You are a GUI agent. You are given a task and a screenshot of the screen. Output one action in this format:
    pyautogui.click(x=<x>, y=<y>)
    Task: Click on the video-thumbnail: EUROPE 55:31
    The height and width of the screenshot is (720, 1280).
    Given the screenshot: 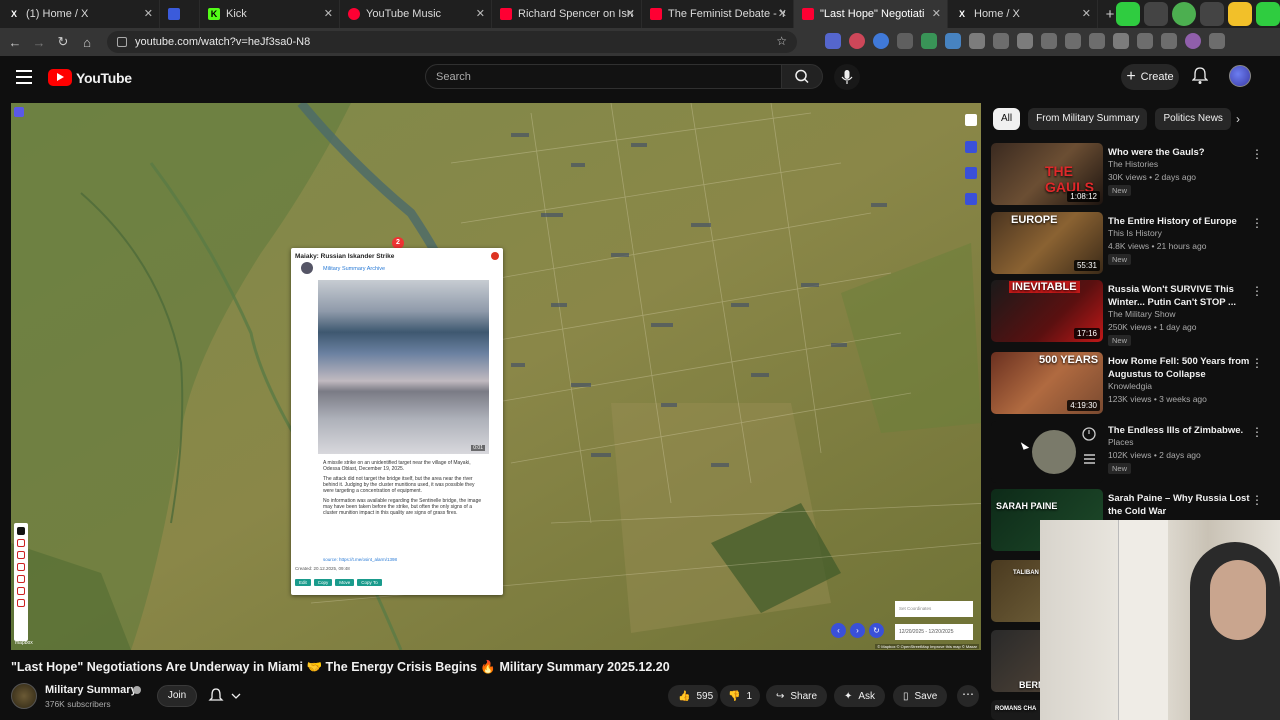 What is the action you would take?
    pyautogui.click(x=1047, y=243)
    